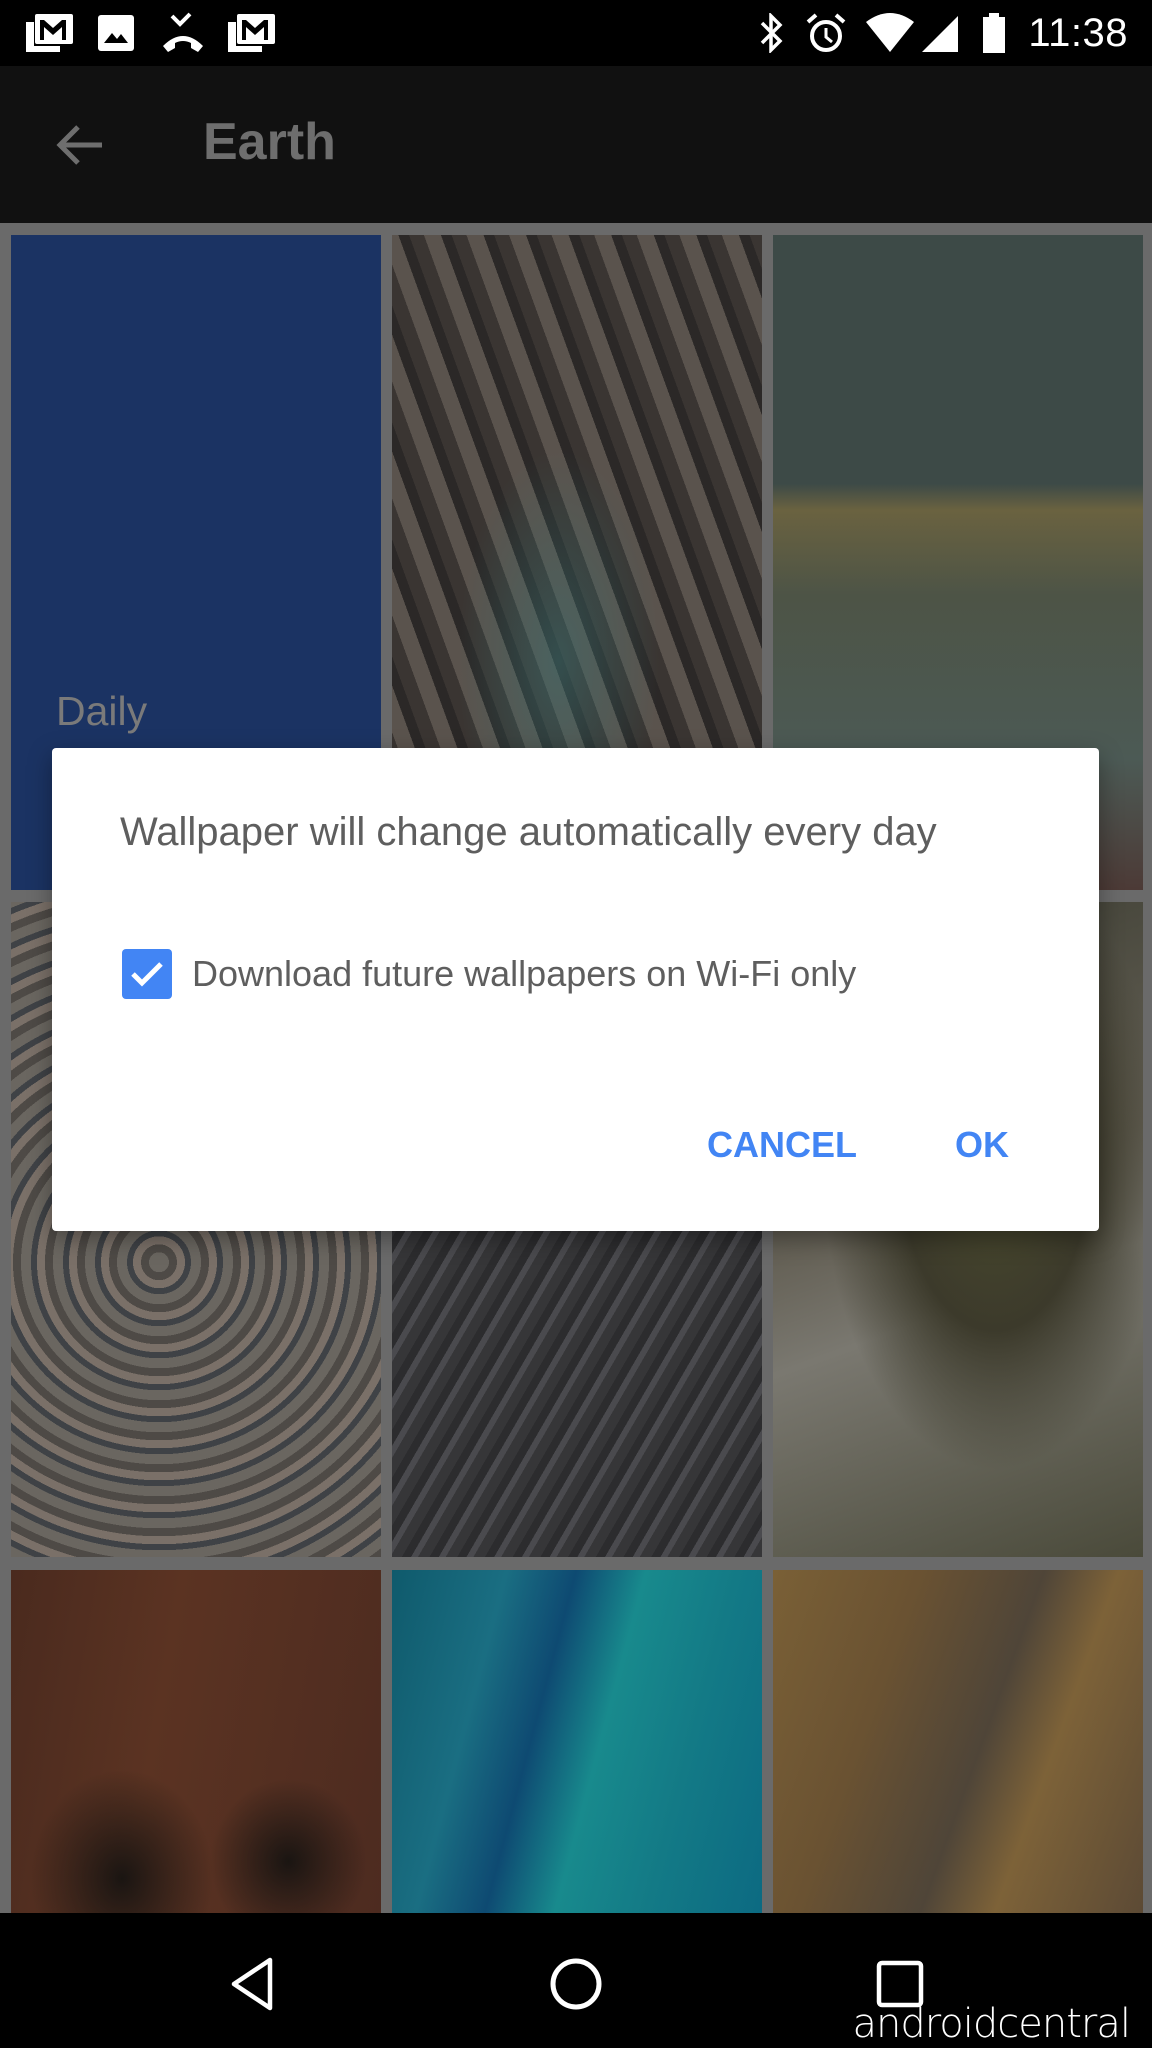 The image size is (1152, 2048). I want to click on tile-teal-water, so click(577, 1741).